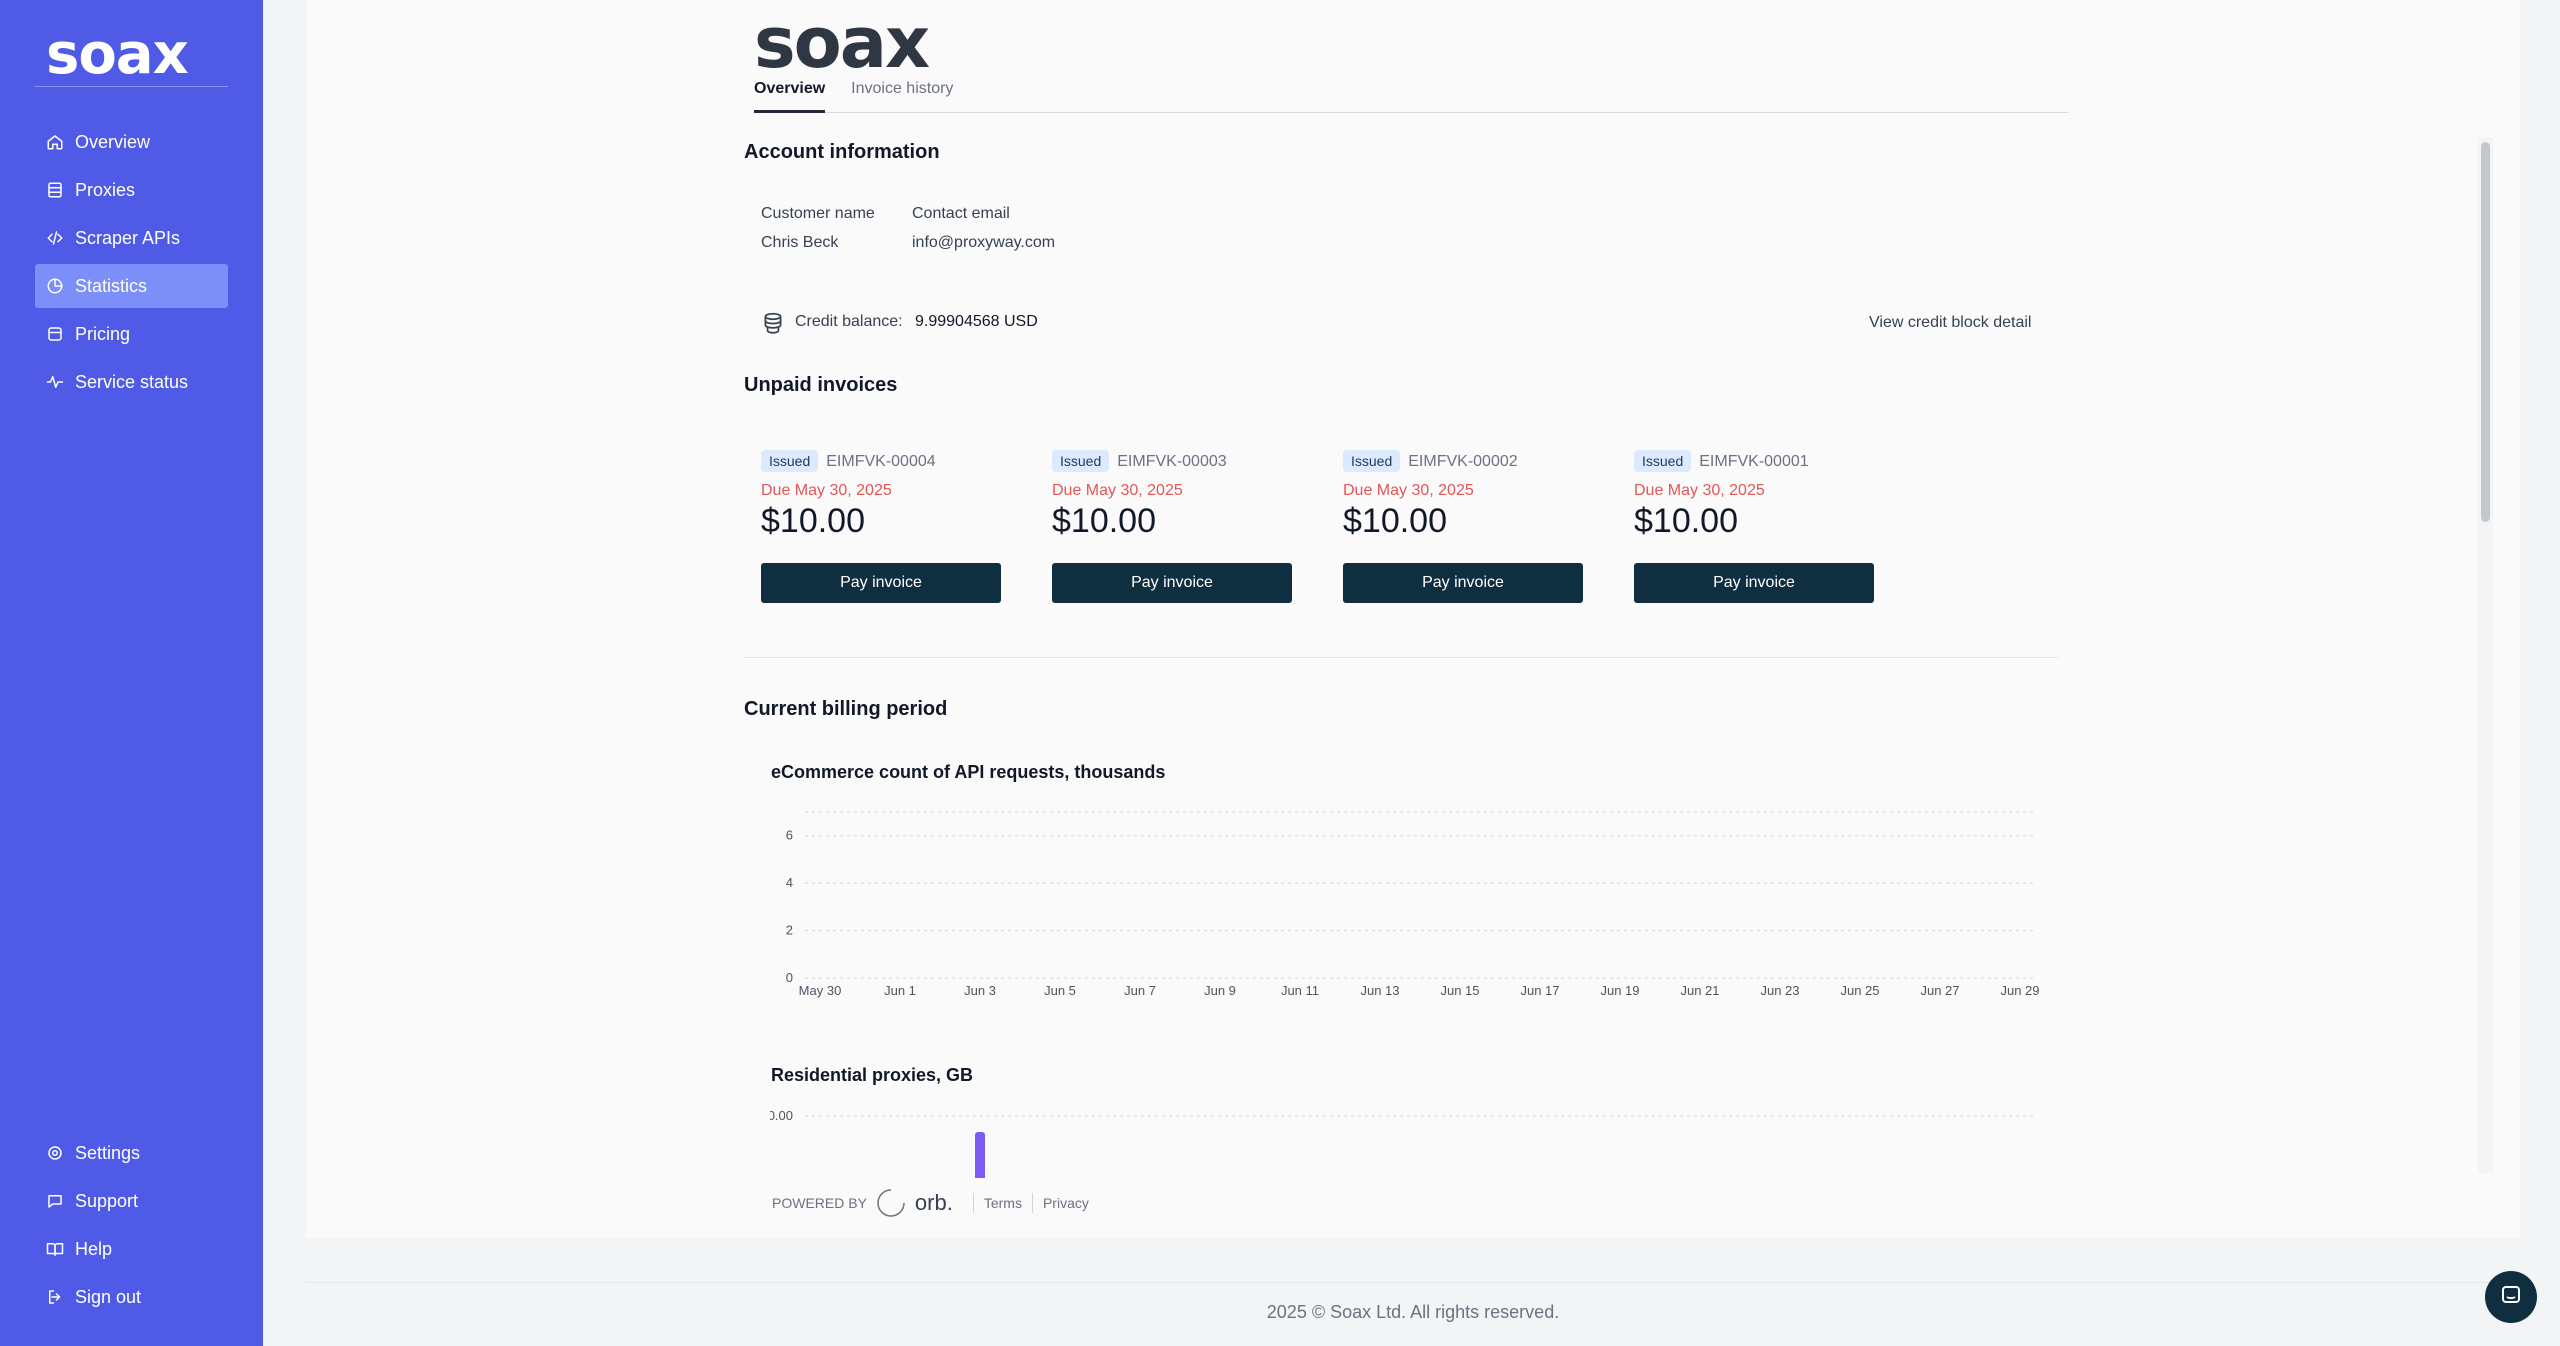  Describe the element at coordinates (881, 461) in the screenshot. I see `invoice-id: EIMFVK-00004` at that location.